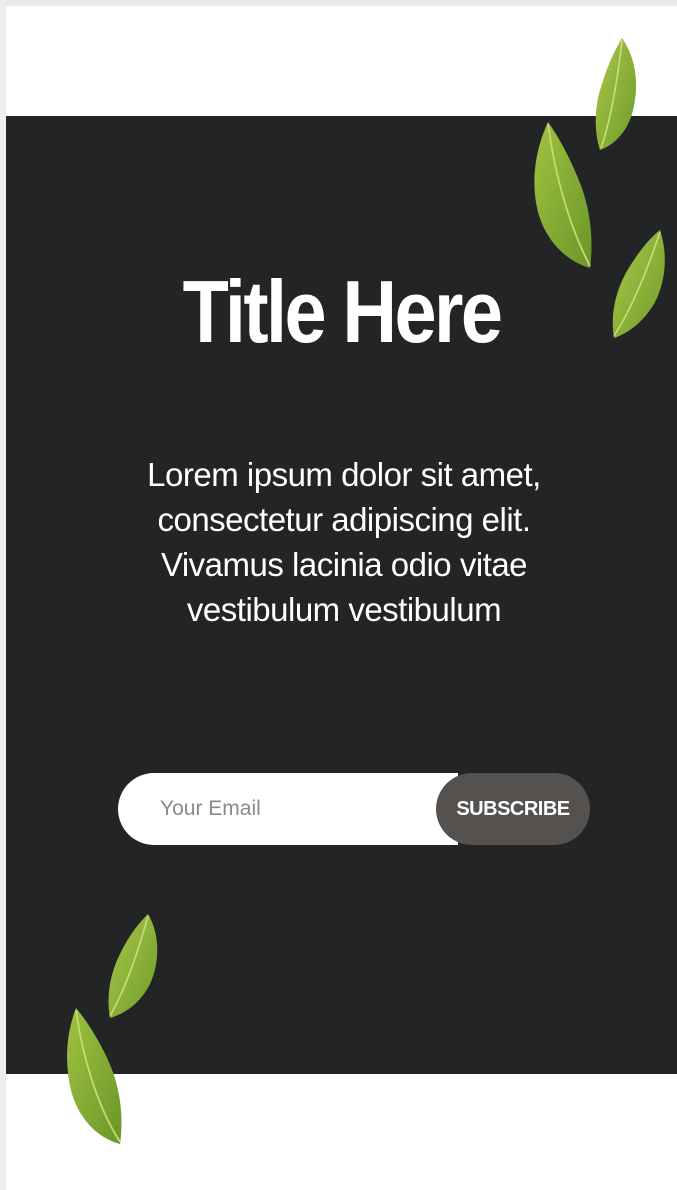 Image resolution: width=677 pixels, height=1190 pixels. I want to click on top-strip, so click(338, 3).